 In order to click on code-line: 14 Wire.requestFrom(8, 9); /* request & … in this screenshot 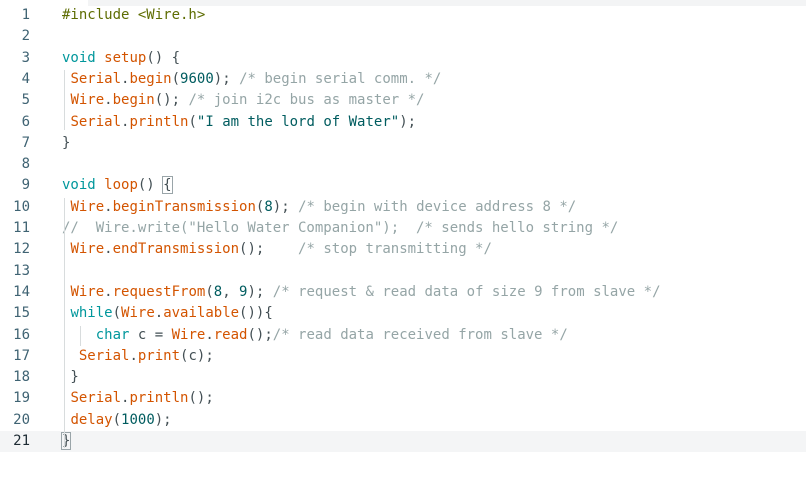, I will do `click(403, 292)`.